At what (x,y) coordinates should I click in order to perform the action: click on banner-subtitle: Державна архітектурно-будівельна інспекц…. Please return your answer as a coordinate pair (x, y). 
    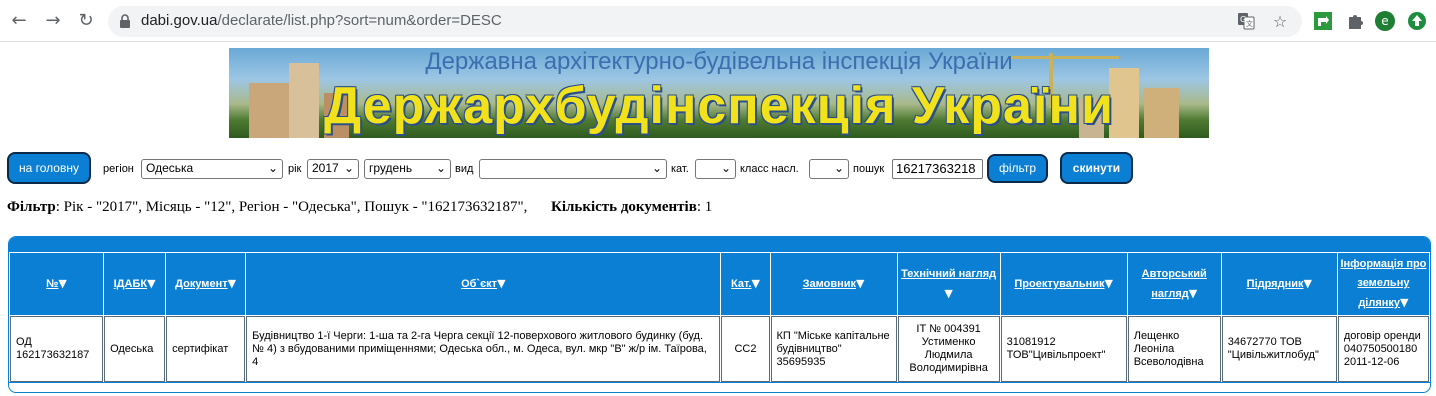
    Looking at the image, I should click on (719, 61).